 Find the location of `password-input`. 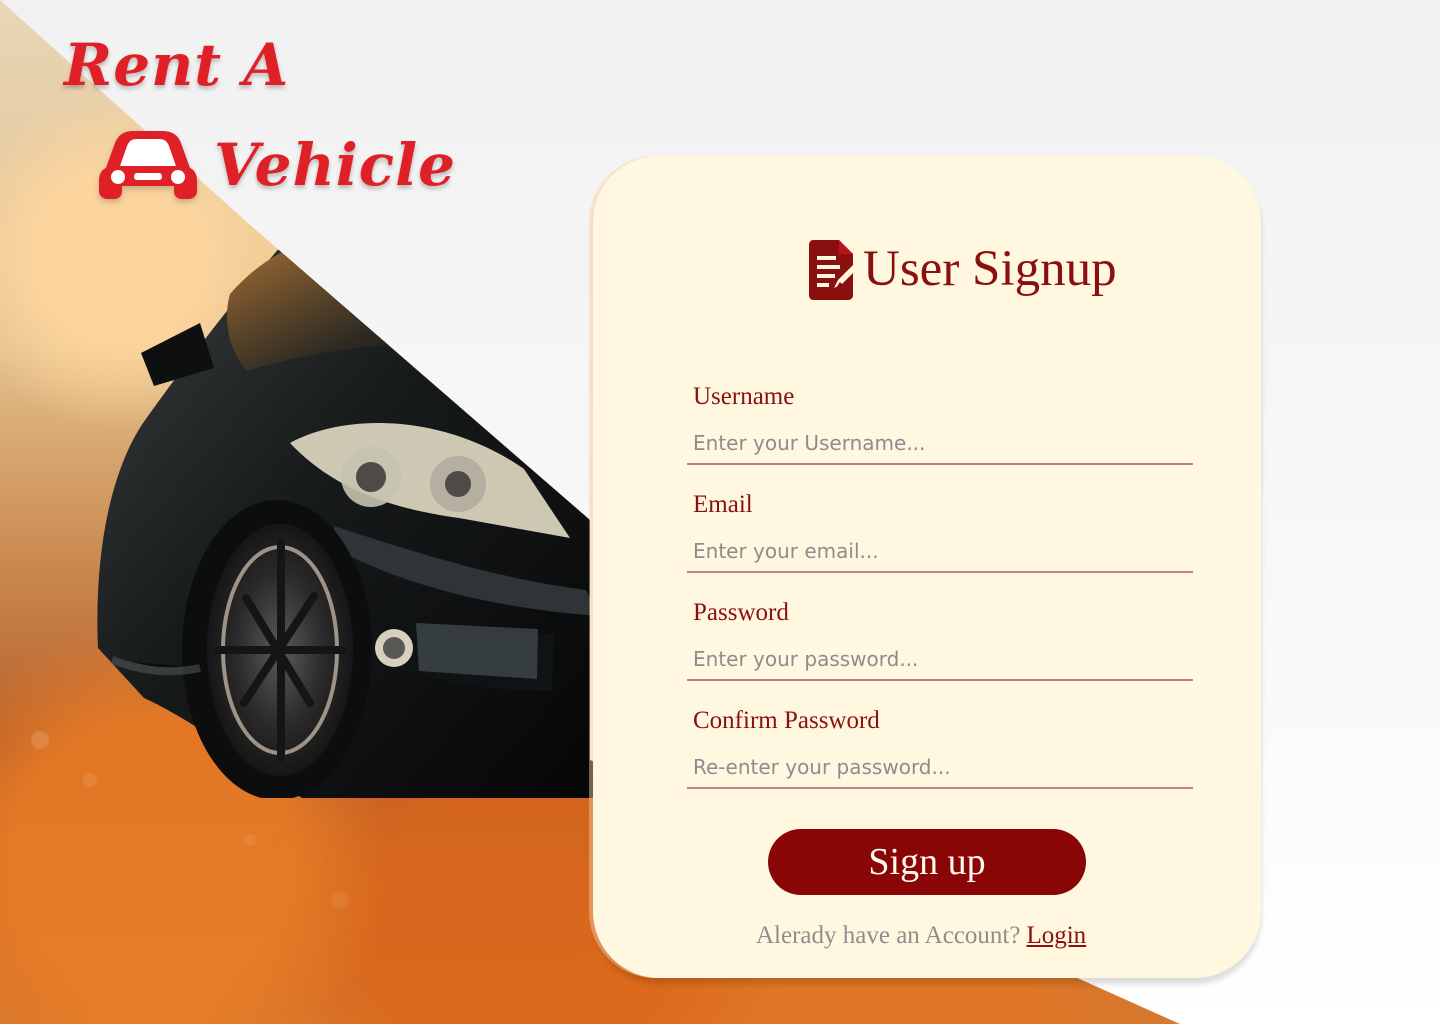

password-input is located at coordinates (940, 660).